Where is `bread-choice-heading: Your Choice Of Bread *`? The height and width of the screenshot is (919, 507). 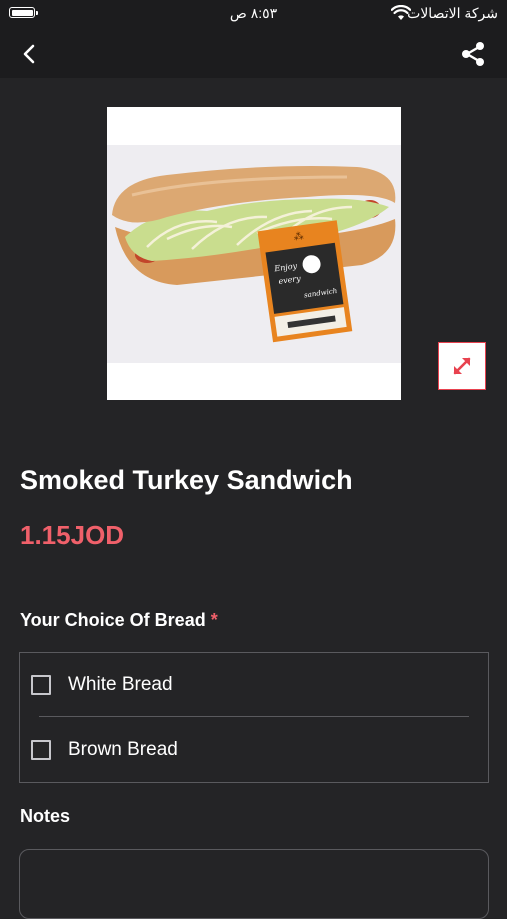 bread-choice-heading: Your Choice Of Bread * is located at coordinates (119, 620).